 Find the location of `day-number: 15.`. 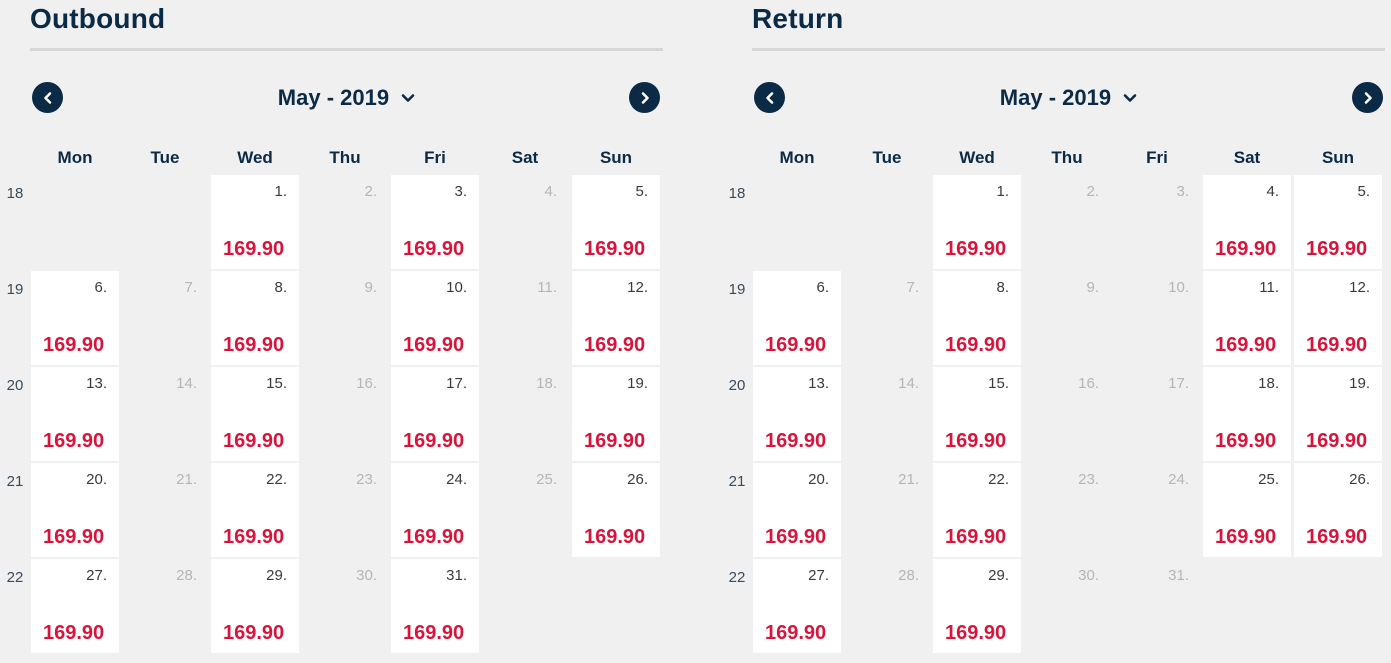

day-number: 15. is located at coordinates (998, 383).